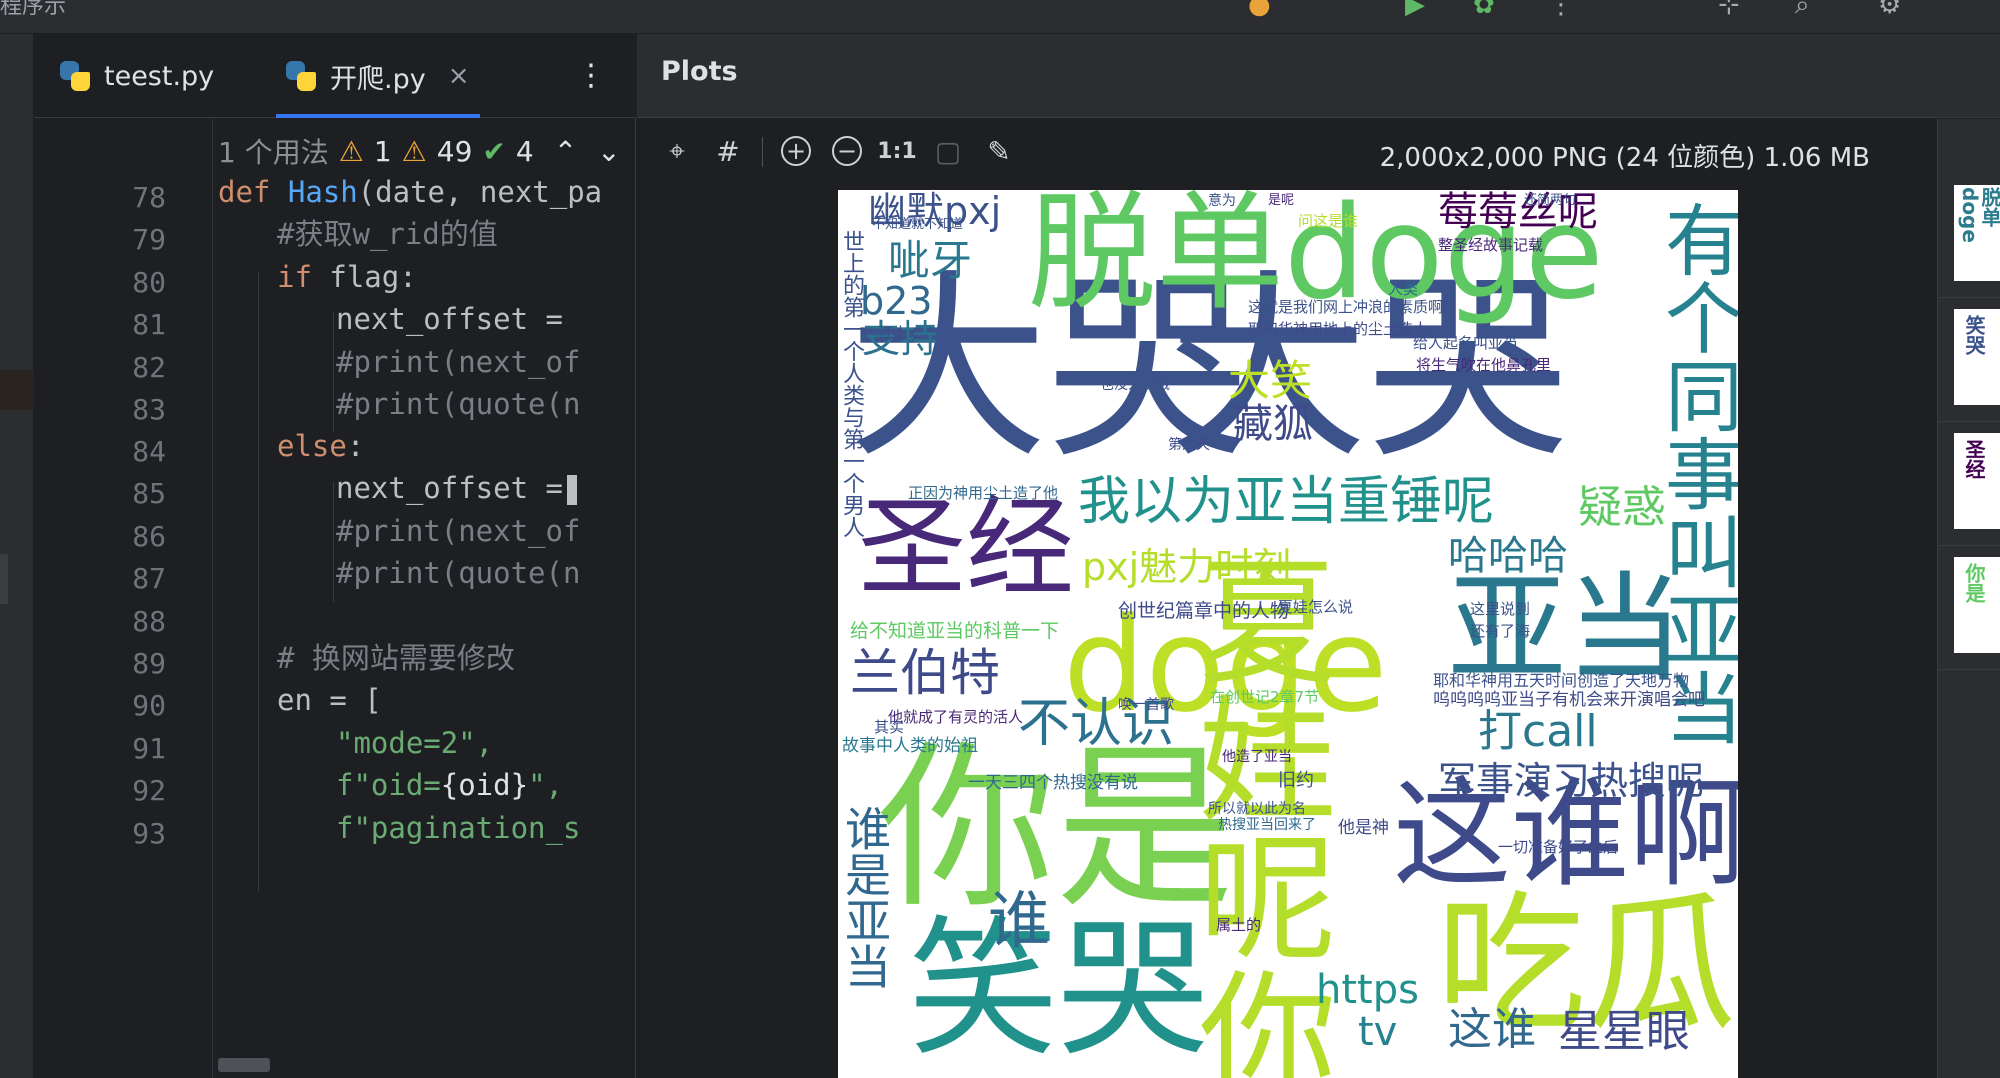 This screenshot has width=2000, height=1078. Describe the element at coordinates (1367, 990) in the screenshot. I see `cloud-word: https` at that location.